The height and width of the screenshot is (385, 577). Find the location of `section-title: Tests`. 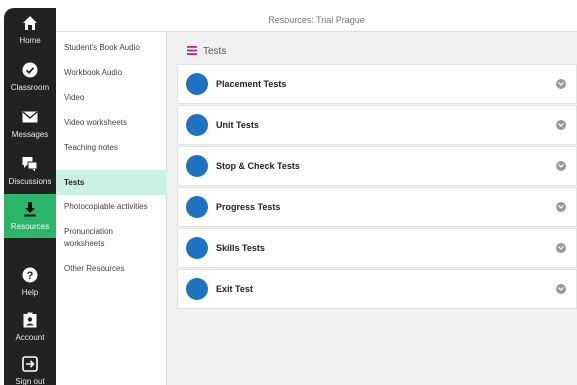

section-title: Tests is located at coordinates (215, 51).